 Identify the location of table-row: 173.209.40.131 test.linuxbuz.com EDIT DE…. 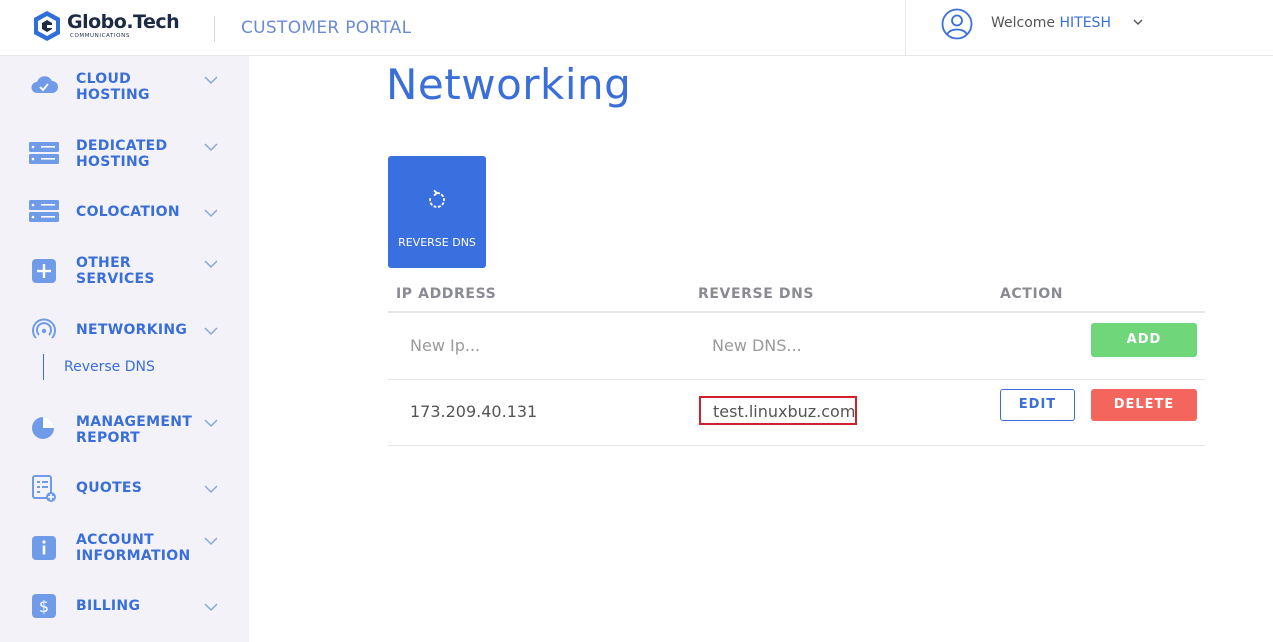
(796, 413).